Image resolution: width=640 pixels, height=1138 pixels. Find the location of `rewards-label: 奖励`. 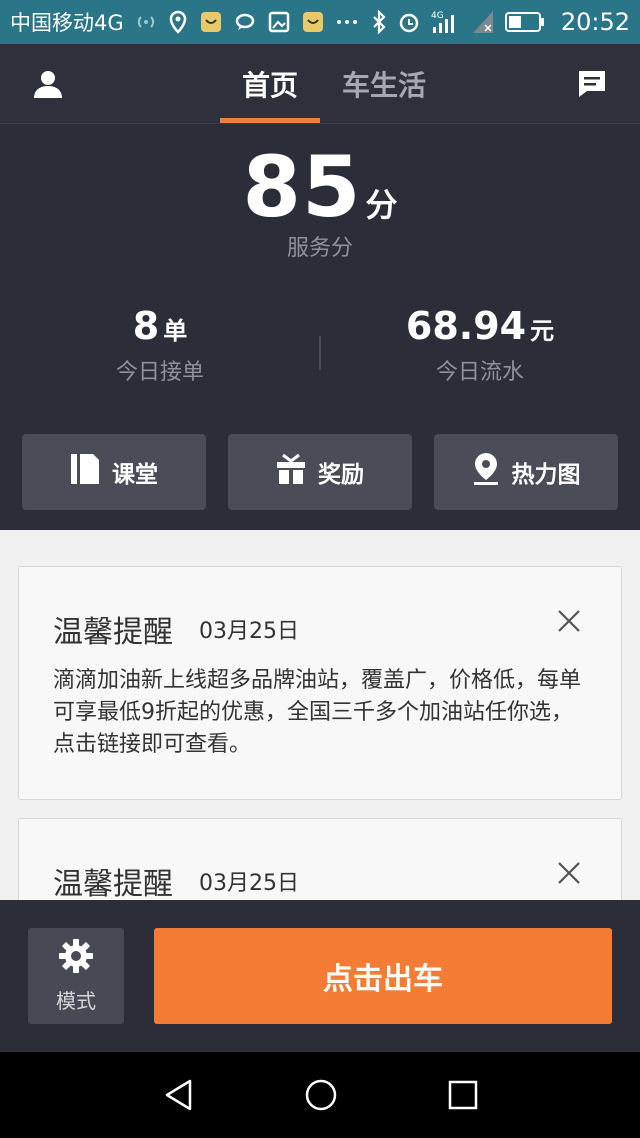

rewards-label: 奖励 is located at coordinates (341, 475).